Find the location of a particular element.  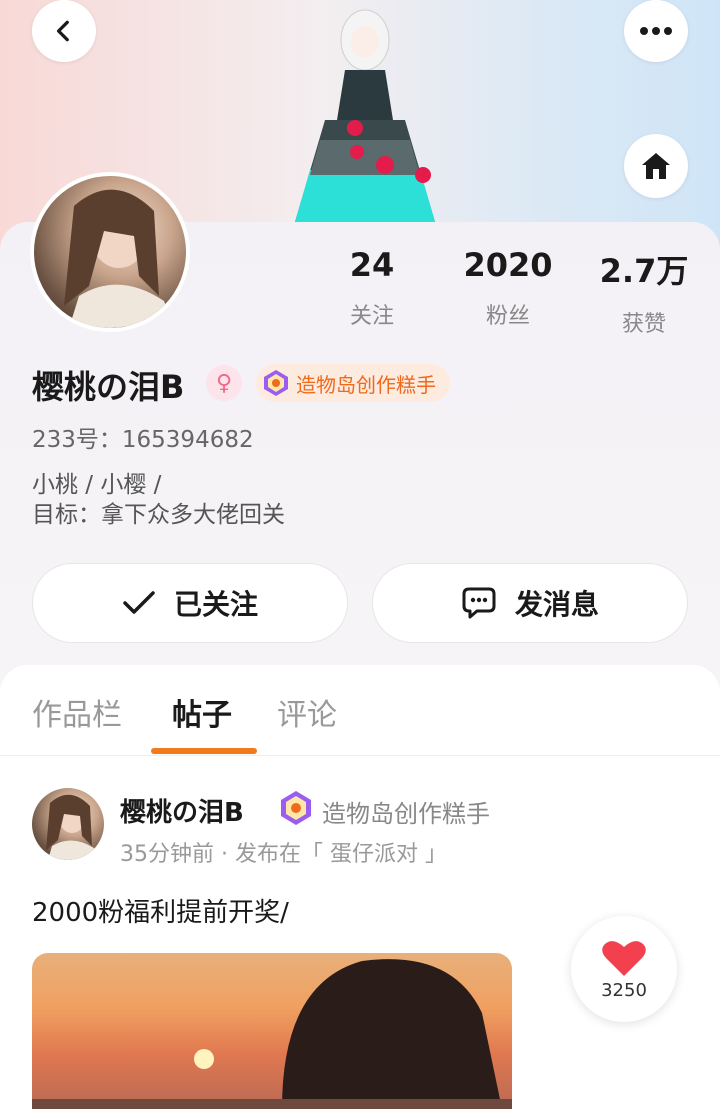

post-text: 2000粉福利提前开奖/ is located at coordinates (160, 910).